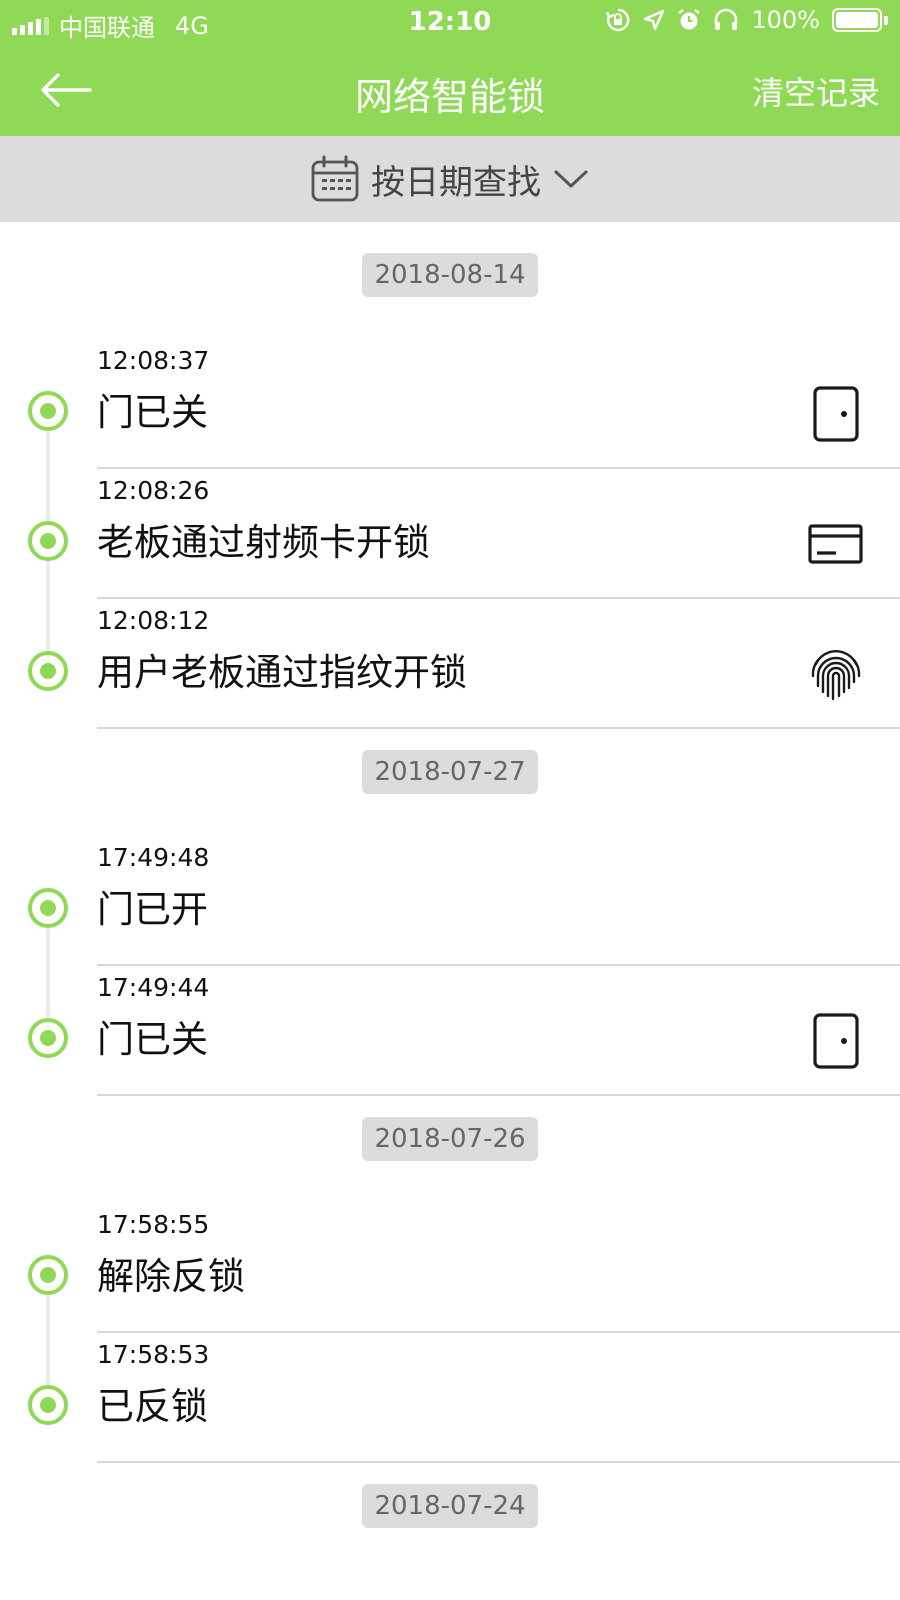 The image size is (900, 1600). What do you see at coordinates (153, 620) in the screenshot?
I see `event-time: 12:08:12` at bounding box center [153, 620].